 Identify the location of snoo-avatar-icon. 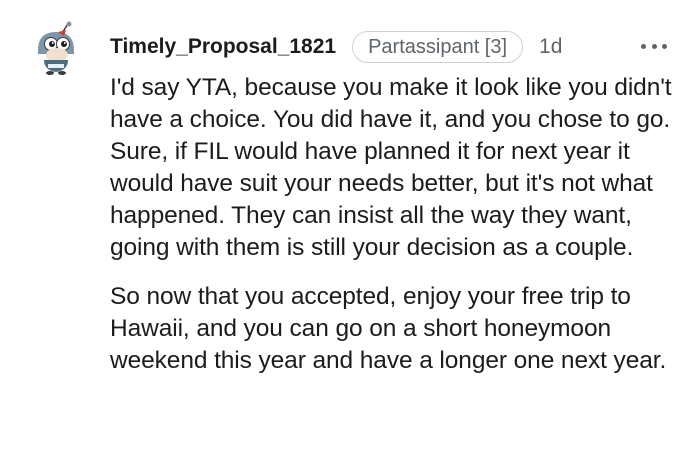
(56, 48).